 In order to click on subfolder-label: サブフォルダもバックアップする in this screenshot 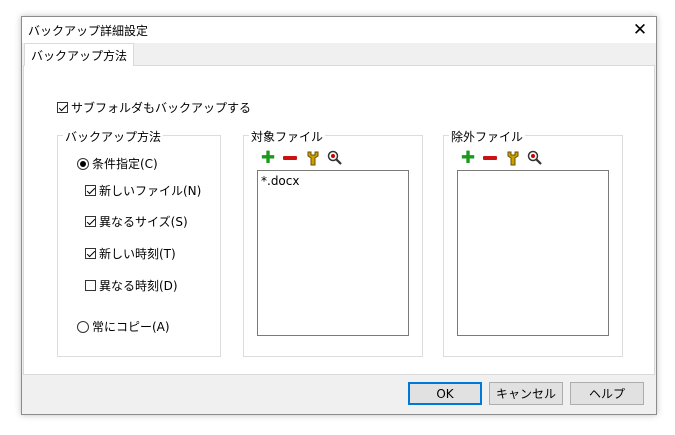, I will do `click(161, 108)`.